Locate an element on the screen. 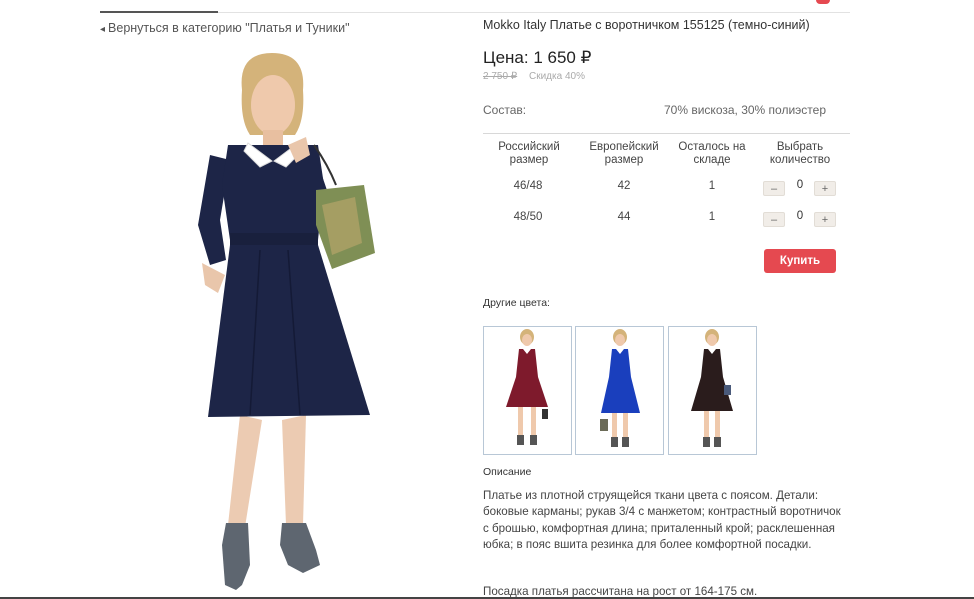  row1-plus-button: + is located at coordinates (825, 188).